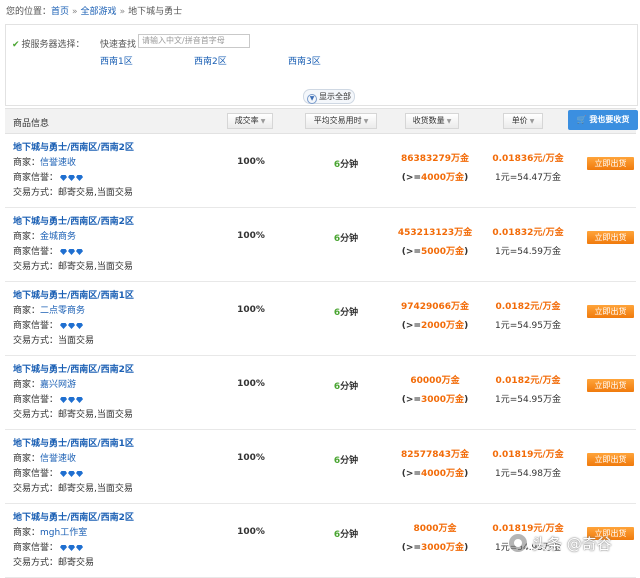  What do you see at coordinates (29, 12) in the screenshot?
I see `breadcrumb-prefix: 您的位置：` at bounding box center [29, 12].